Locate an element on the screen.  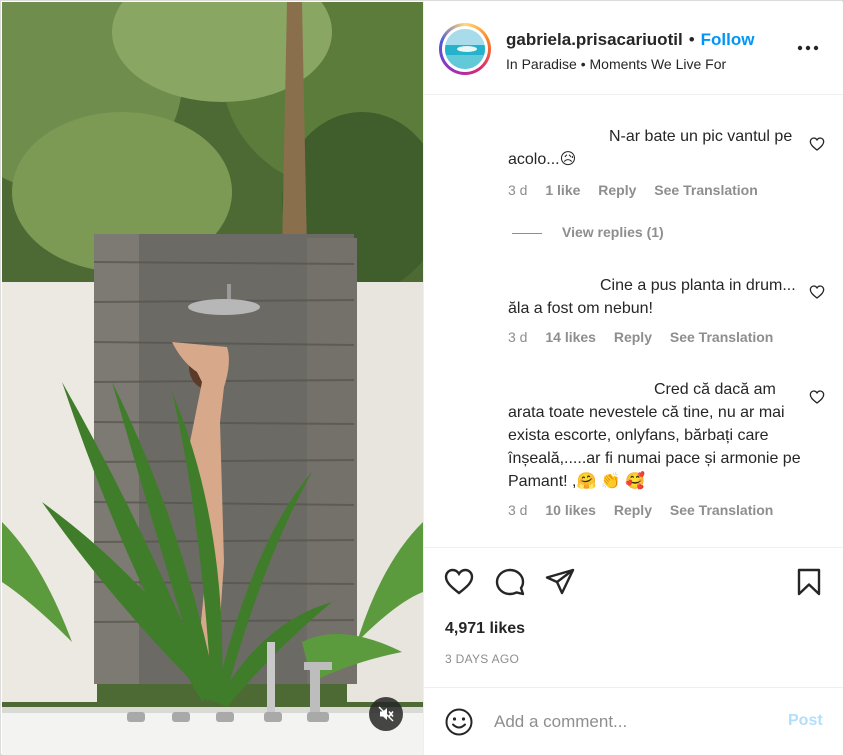
comment-meta: 3 d 1 like Reply See Translation is located at coordinates (640, 190).